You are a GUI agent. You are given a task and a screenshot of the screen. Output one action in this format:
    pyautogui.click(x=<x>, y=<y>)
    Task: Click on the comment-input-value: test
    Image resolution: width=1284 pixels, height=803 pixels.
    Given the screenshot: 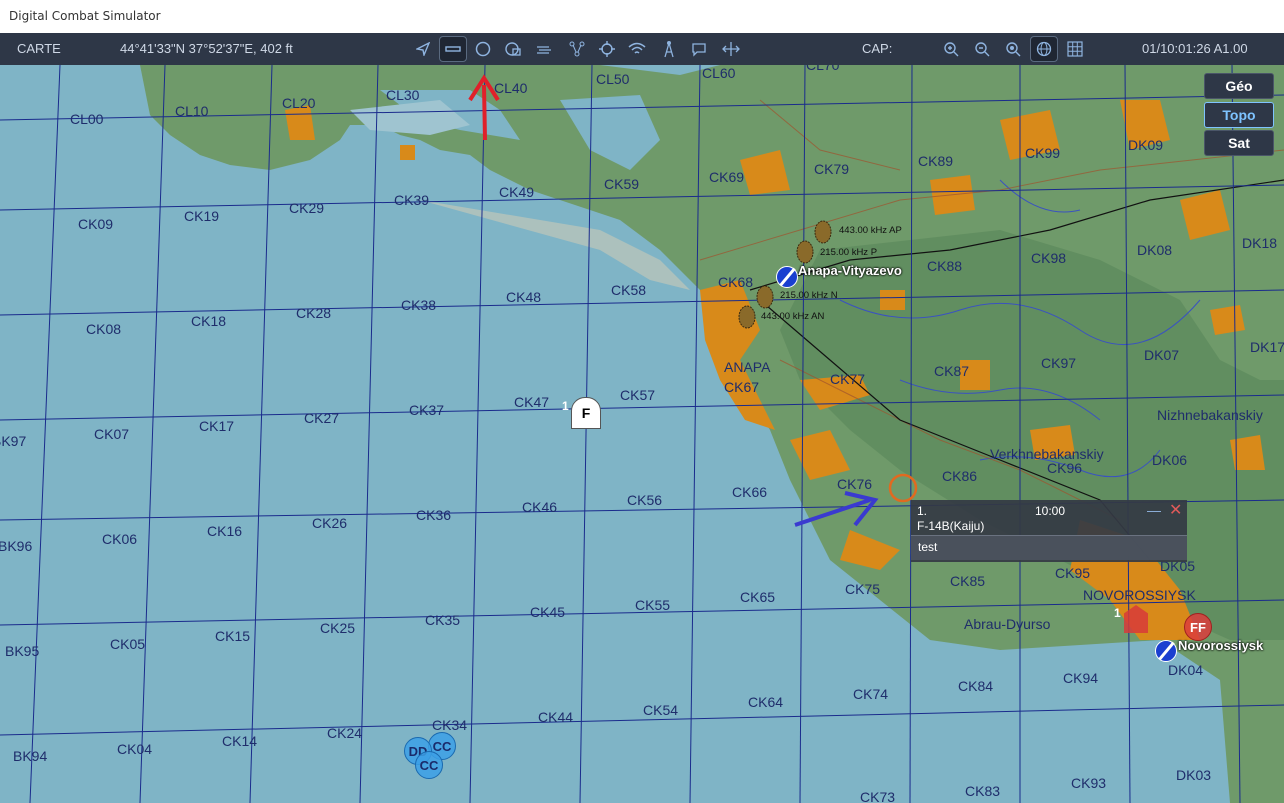 What is the action you would take?
    pyautogui.click(x=927, y=547)
    